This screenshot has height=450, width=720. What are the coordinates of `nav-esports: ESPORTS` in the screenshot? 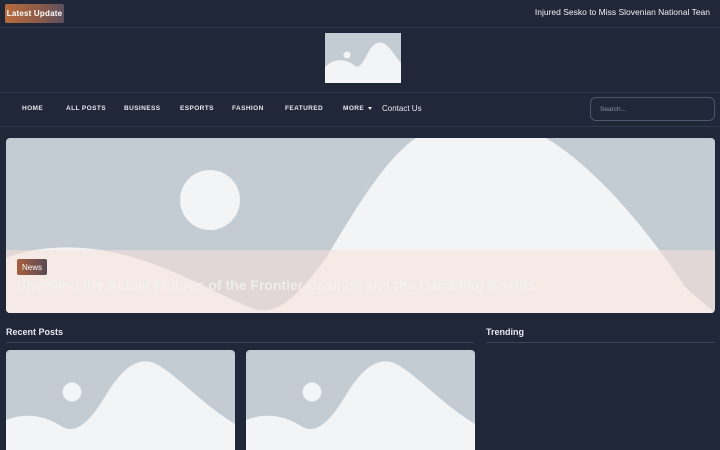 It's located at (197, 108).